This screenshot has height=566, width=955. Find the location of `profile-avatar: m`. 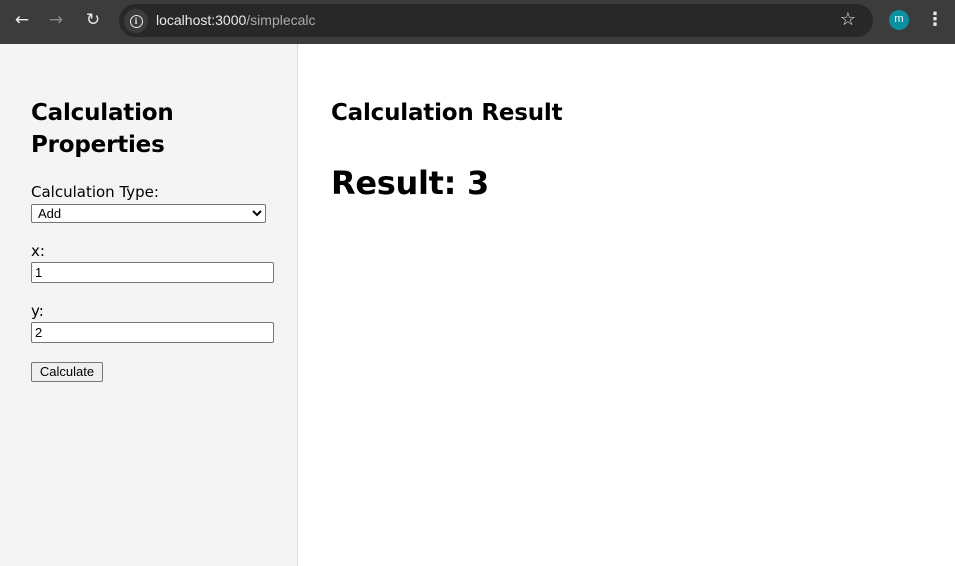

profile-avatar: m is located at coordinates (899, 20).